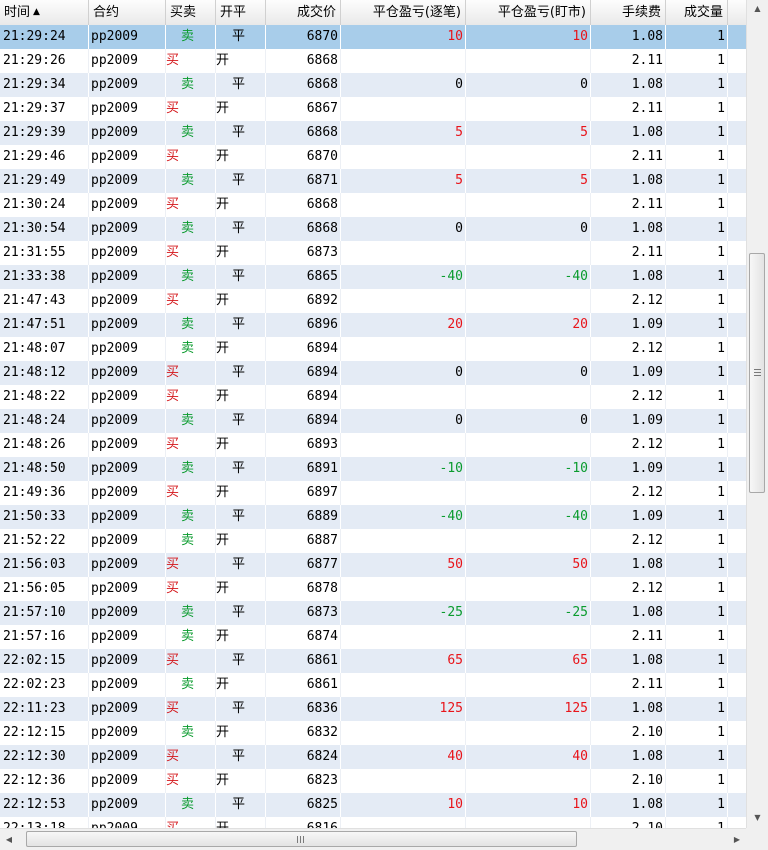  Describe the element at coordinates (757, 8) in the screenshot. I see `scroll-up-icon: ▲` at that location.